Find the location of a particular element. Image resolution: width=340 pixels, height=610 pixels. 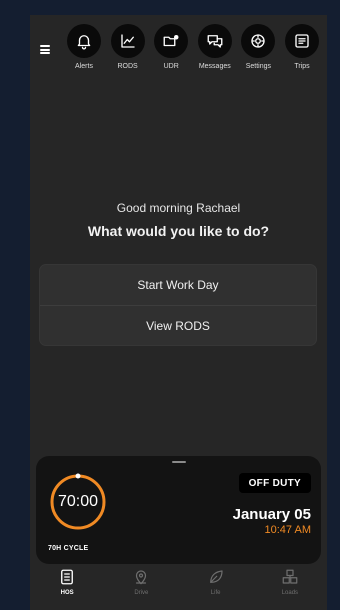

timer-value: 70:00 is located at coordinates (78, 501).